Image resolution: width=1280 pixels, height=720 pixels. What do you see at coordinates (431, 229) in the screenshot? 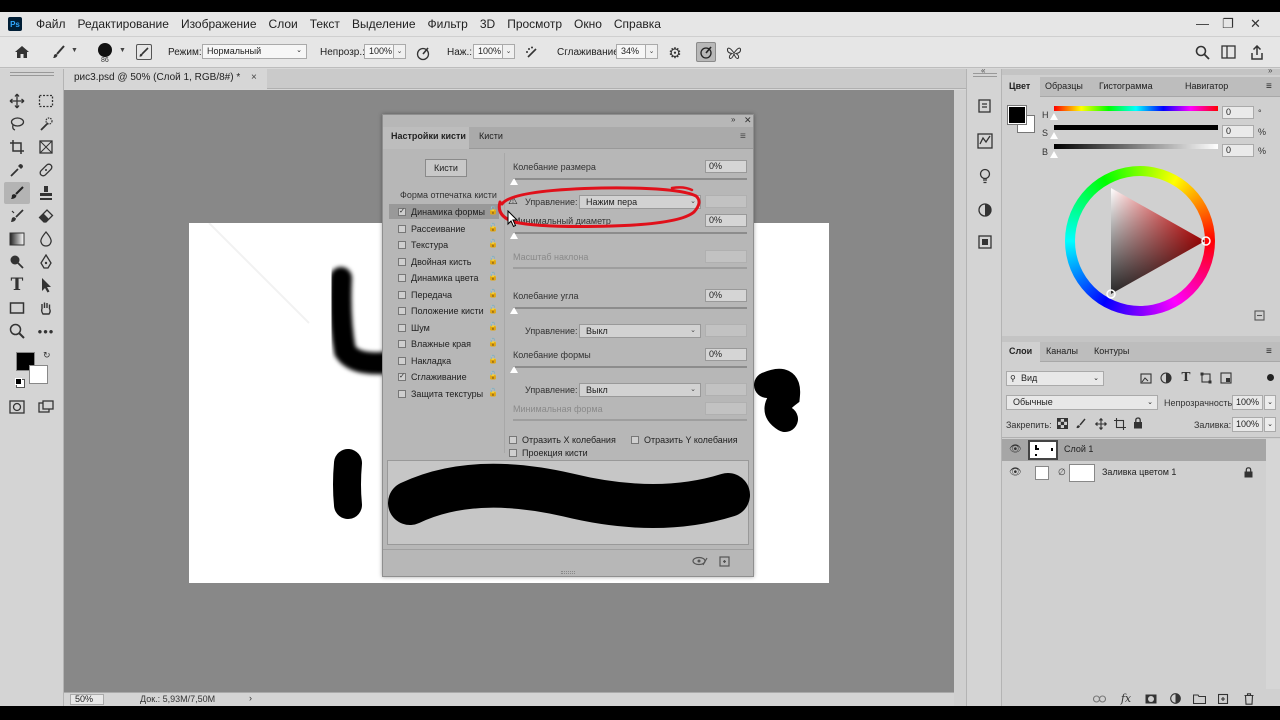
I see `item-scattering: Рассеивание` at bounding box center [431, 229].